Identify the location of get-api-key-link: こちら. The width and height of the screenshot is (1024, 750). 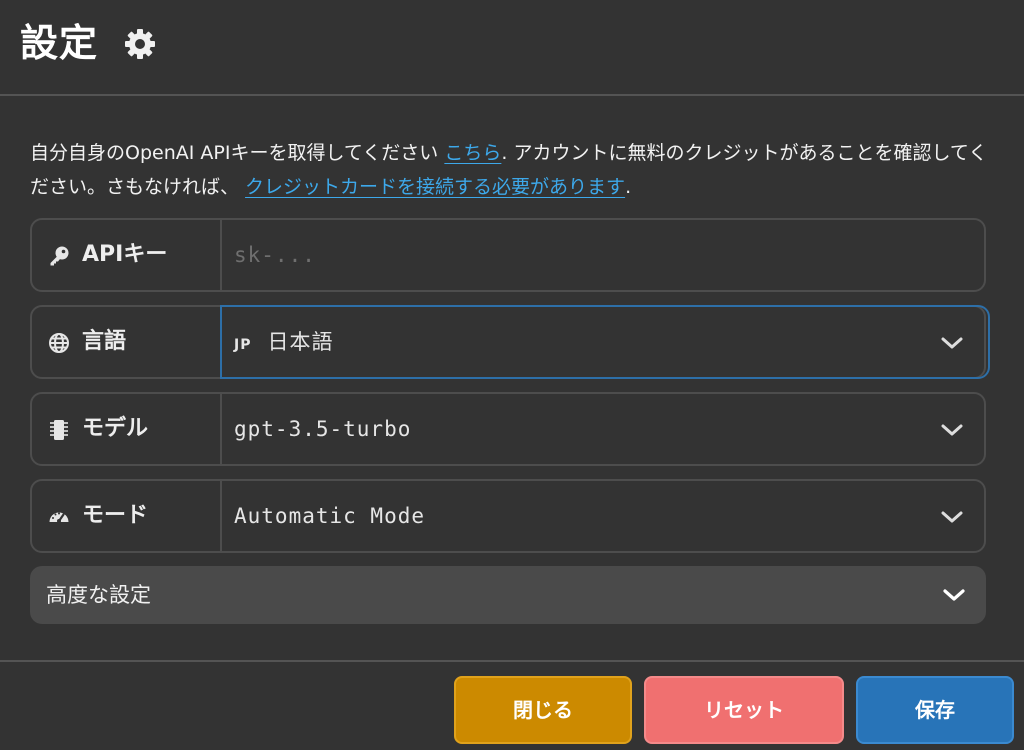
(472, 153).